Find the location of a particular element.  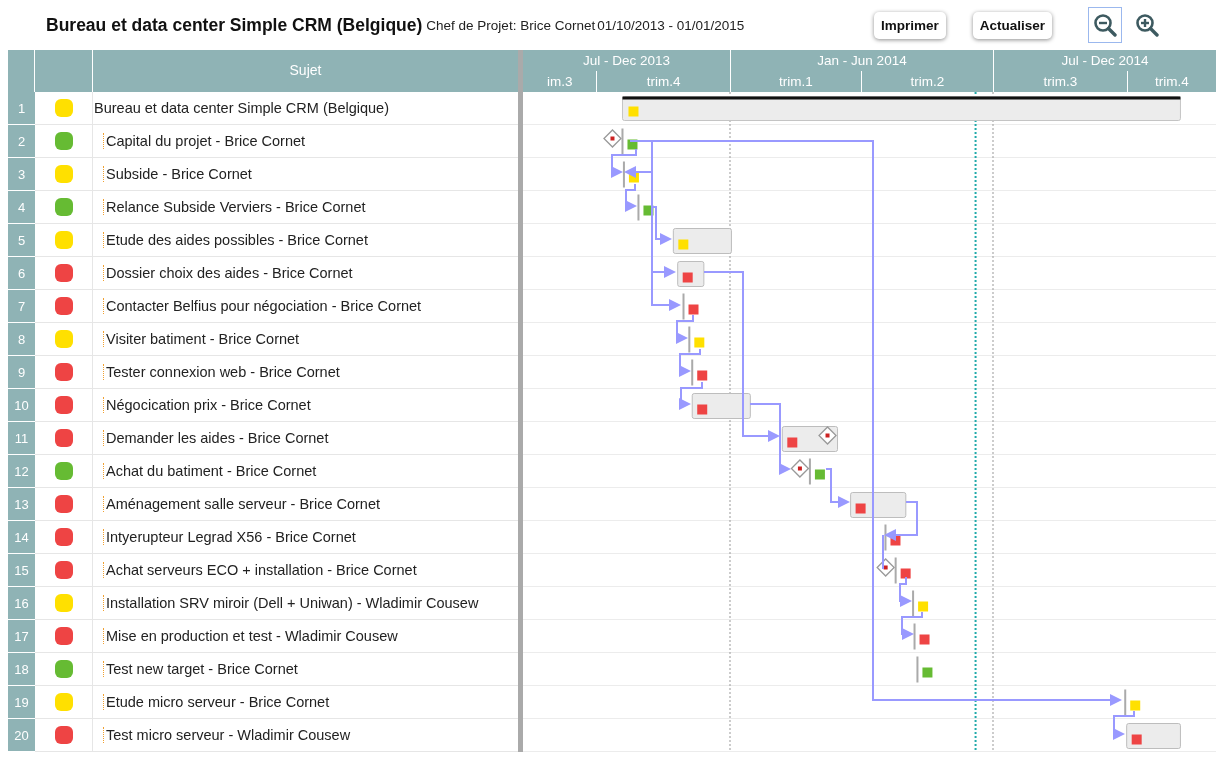

row-number: 15 is located at coordinates (21, 570).